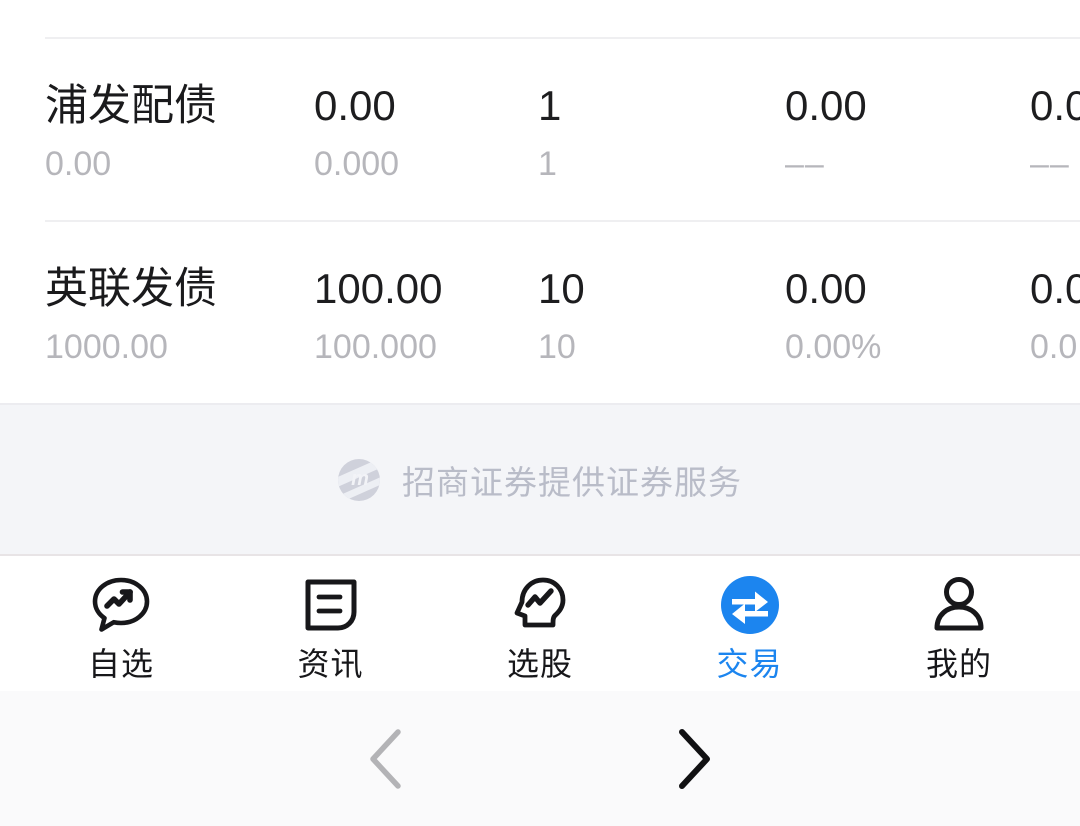  What do you see at coordinates (131, 317) in the screenshot?
I see `cell-name: 英联发债 1000.00` at bounding box center [131, 317].